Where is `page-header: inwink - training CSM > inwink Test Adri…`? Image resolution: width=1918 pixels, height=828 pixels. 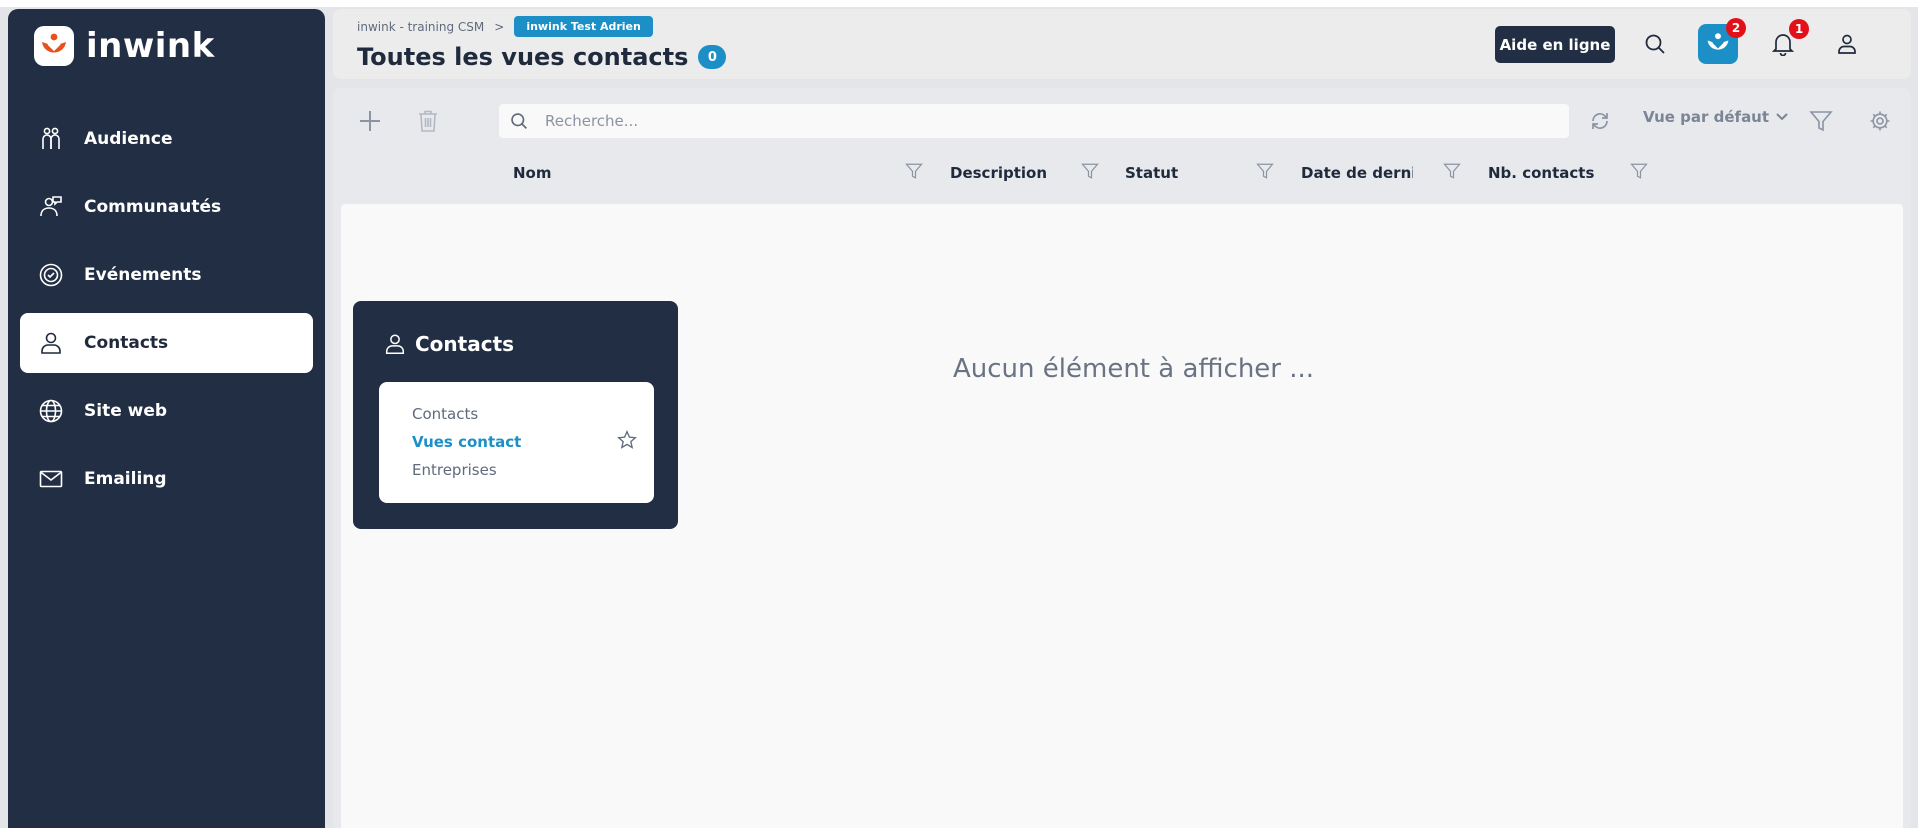 page-header: inwink - training CSM > inwink Test Adri… is located at coordinates (1122, 44).